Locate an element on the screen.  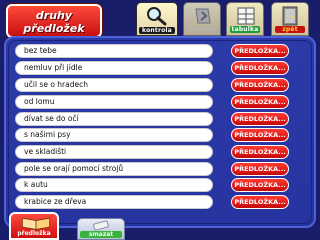
predlozka-tab-button: předložka is located at coordinates (34, 226).